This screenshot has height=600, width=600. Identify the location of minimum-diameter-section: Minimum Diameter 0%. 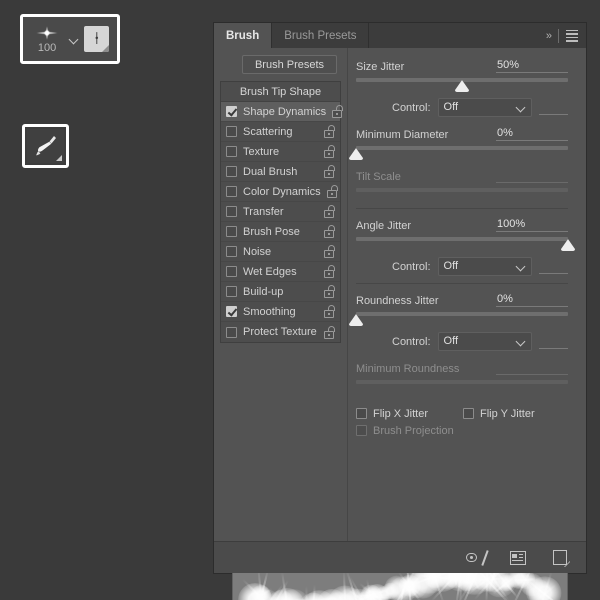
(458, 142).